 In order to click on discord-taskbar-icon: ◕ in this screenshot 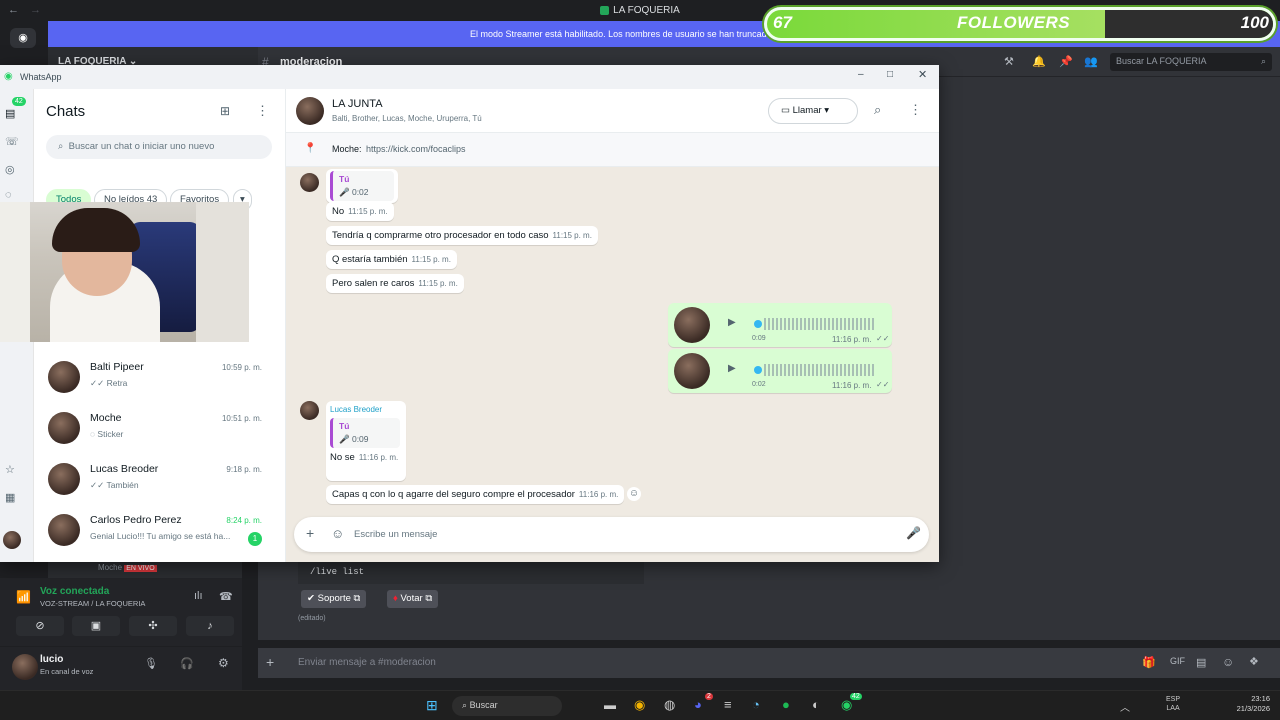, I will do `click(698, 704)`.